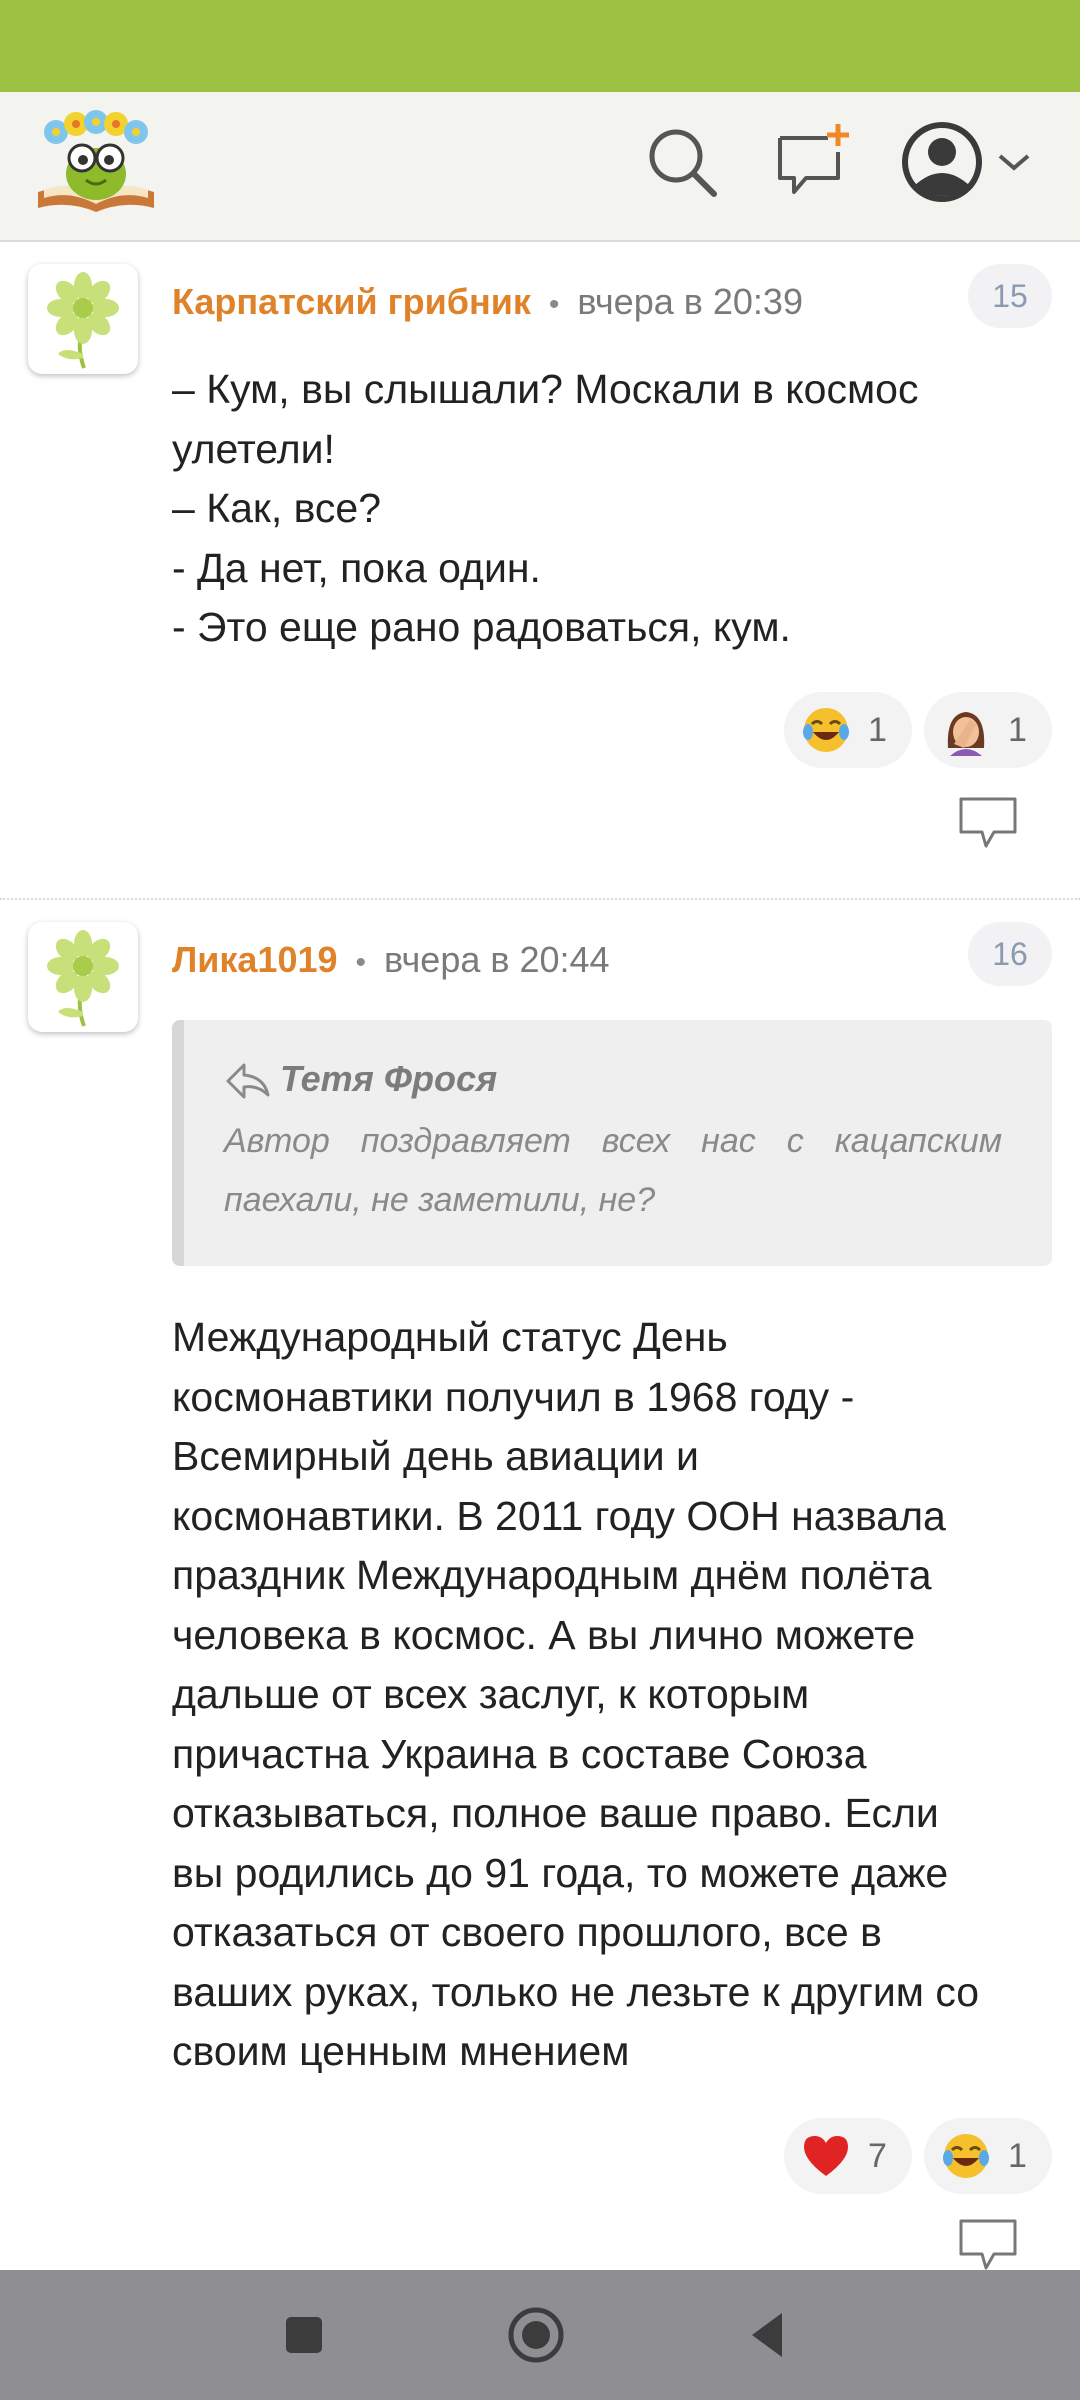 This screenshot has height=2400, width=1080. What do you see at coordinates (356, 567) in the screenshot?
I see `text-line: - Да нет, пока один.` at bounding box center [356, 567].